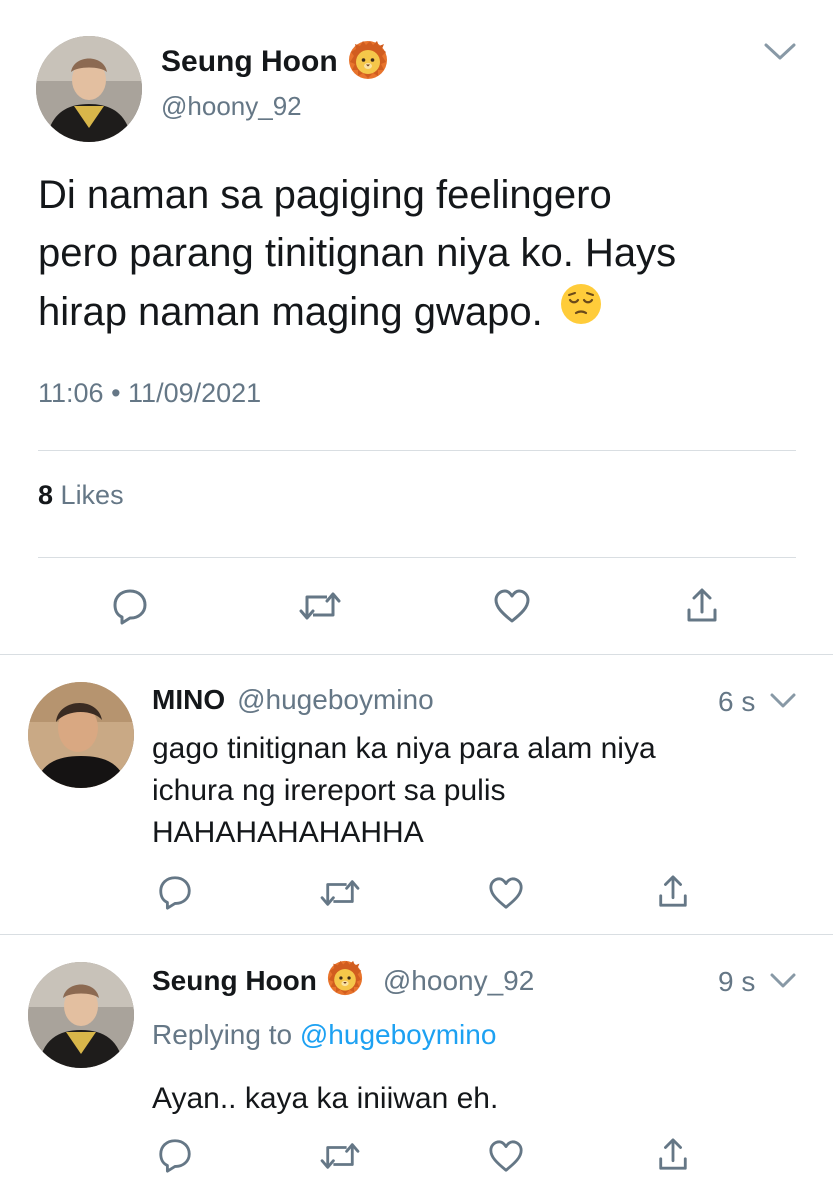  I want to click on replying-to: Replying to @hugeboymino, so click(324, 1035).